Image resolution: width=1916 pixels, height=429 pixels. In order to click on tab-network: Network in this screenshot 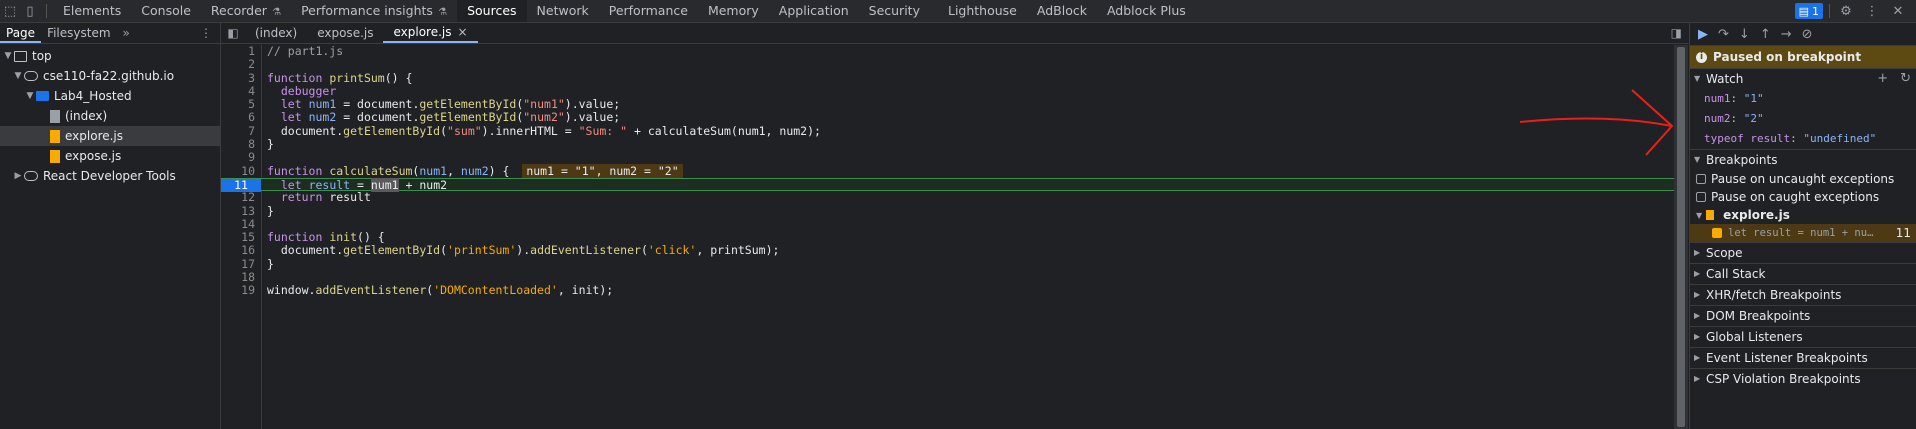, I will do `click(563, 11)`.